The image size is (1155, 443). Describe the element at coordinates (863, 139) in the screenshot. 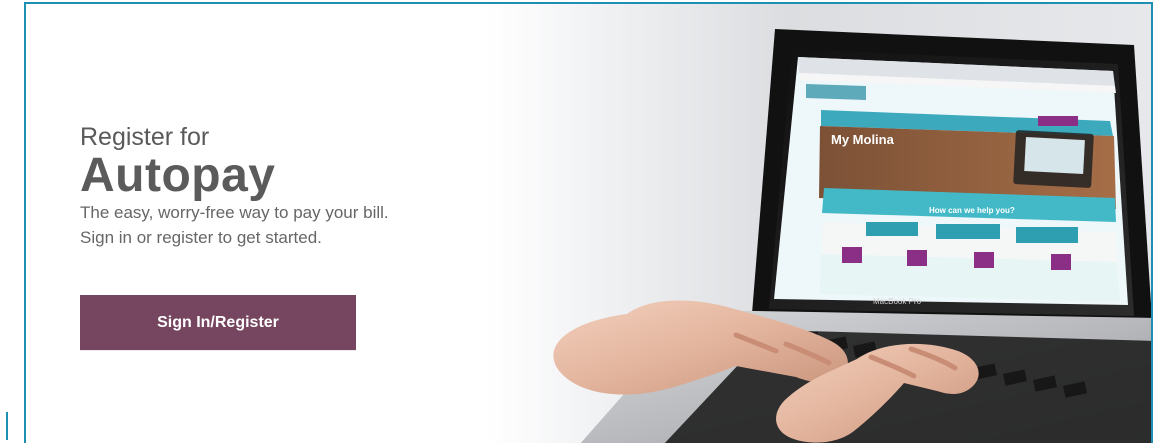

I see `screen-promo-title: My Molina` at that location.